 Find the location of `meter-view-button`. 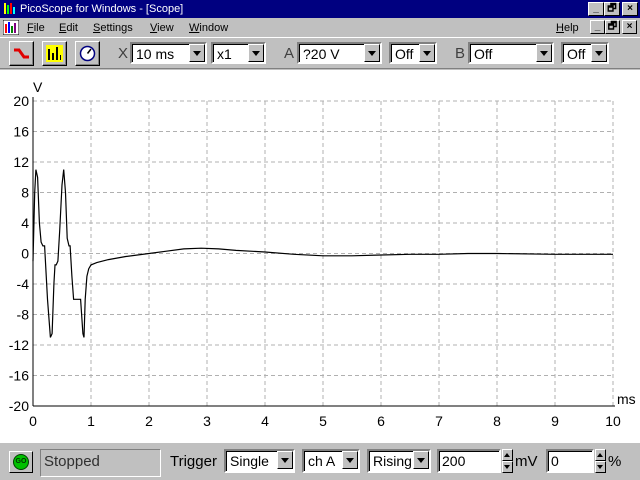

meter-view-button is located at coordinates (87, 53).